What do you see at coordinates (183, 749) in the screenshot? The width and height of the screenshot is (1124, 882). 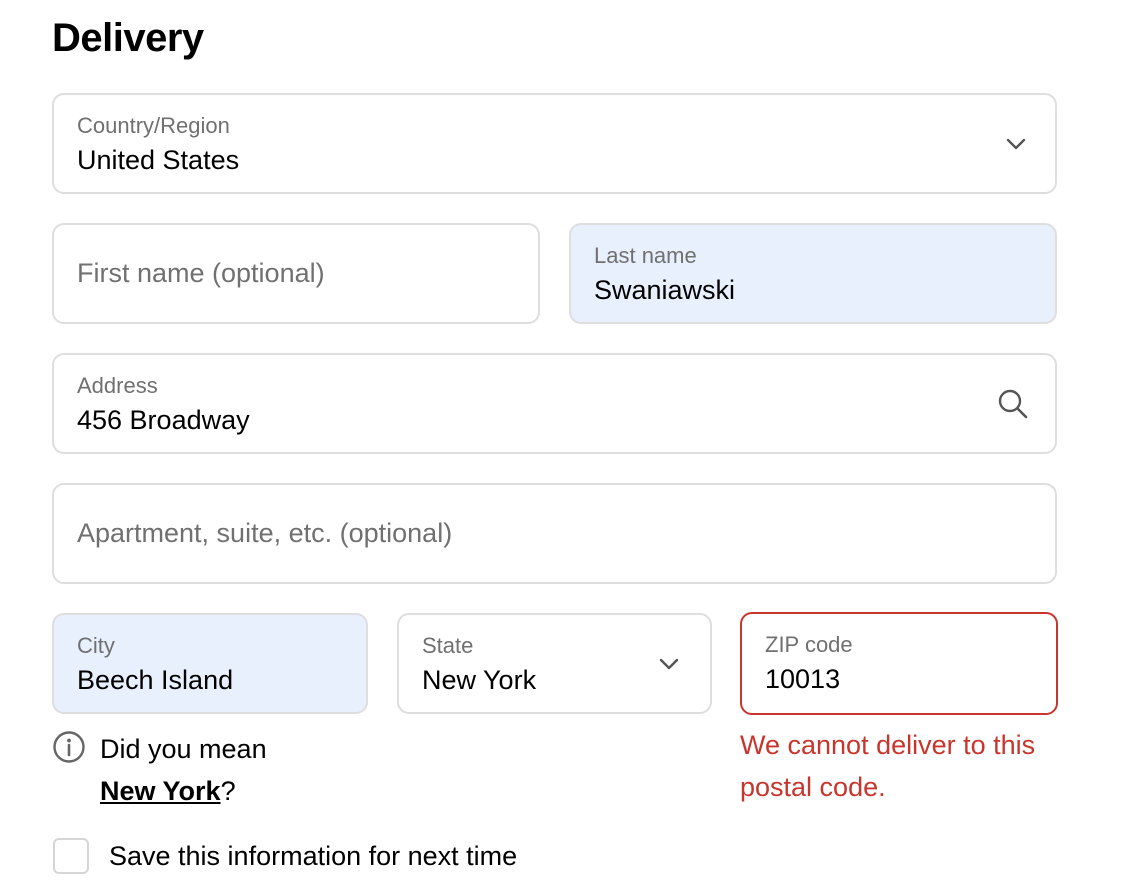 I see `suggestion-prefix: Did you mean` at bounding box center [183, 749].